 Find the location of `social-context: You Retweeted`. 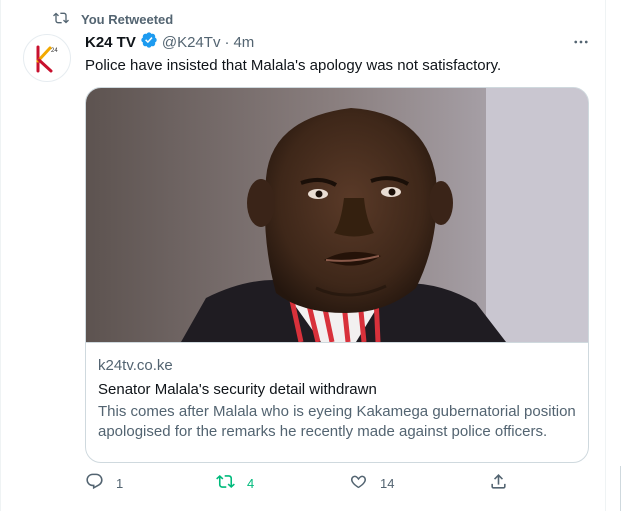

social-context: You Retweeted is located at coordinates (113, 19).